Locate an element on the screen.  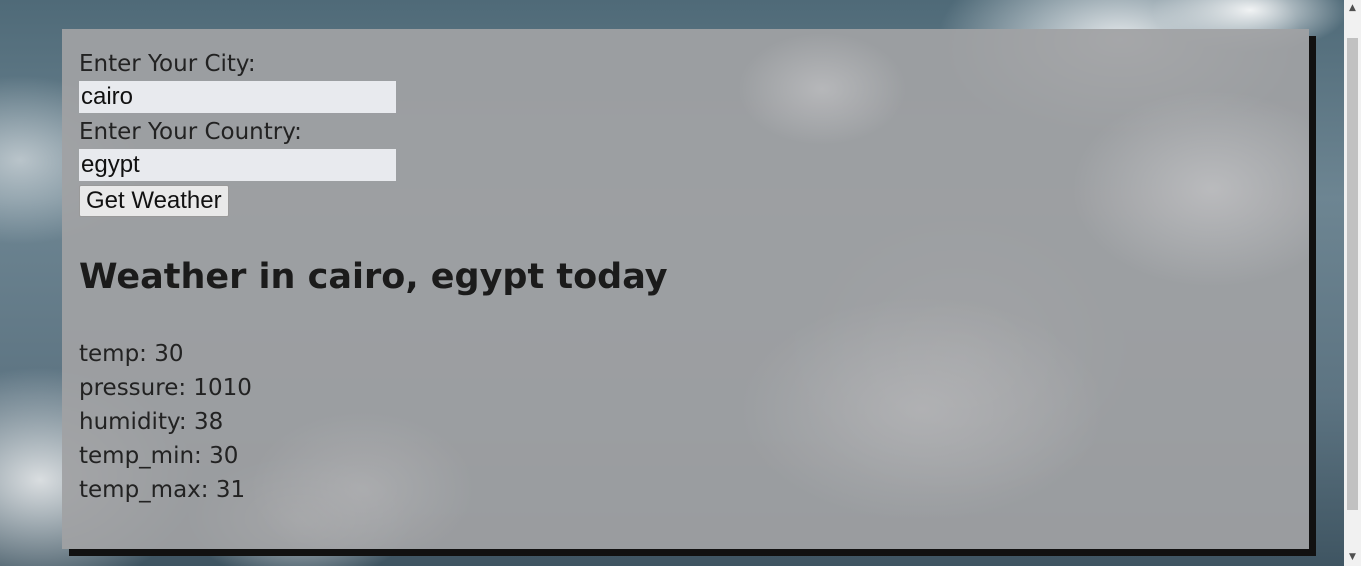
vertical-scrollbar: ▲ ▼ is located at coordinates (1352, 283).